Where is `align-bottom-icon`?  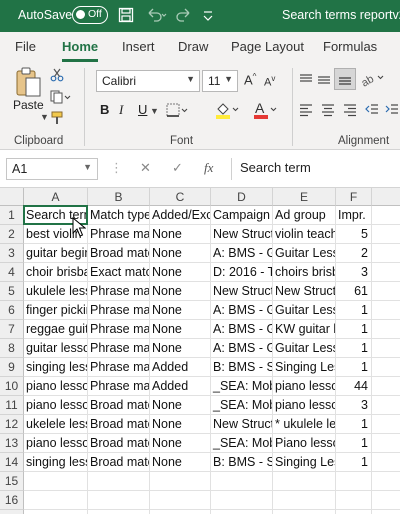 align-bottom-icon is located at coordinates (345, 79).